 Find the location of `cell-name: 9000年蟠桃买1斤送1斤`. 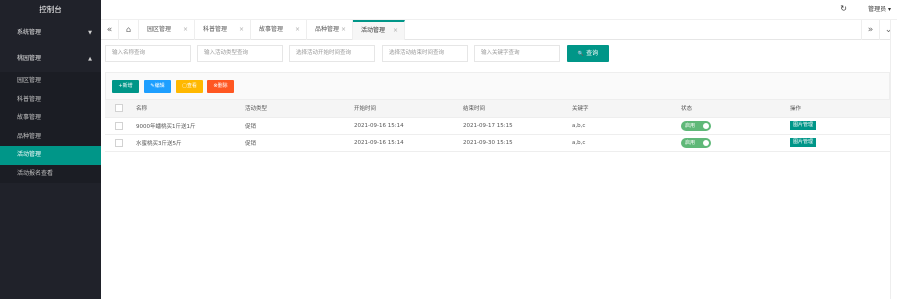

cell-name: 9000年蟠桃买1斤送1斤 is located at coordinates (180, 126).